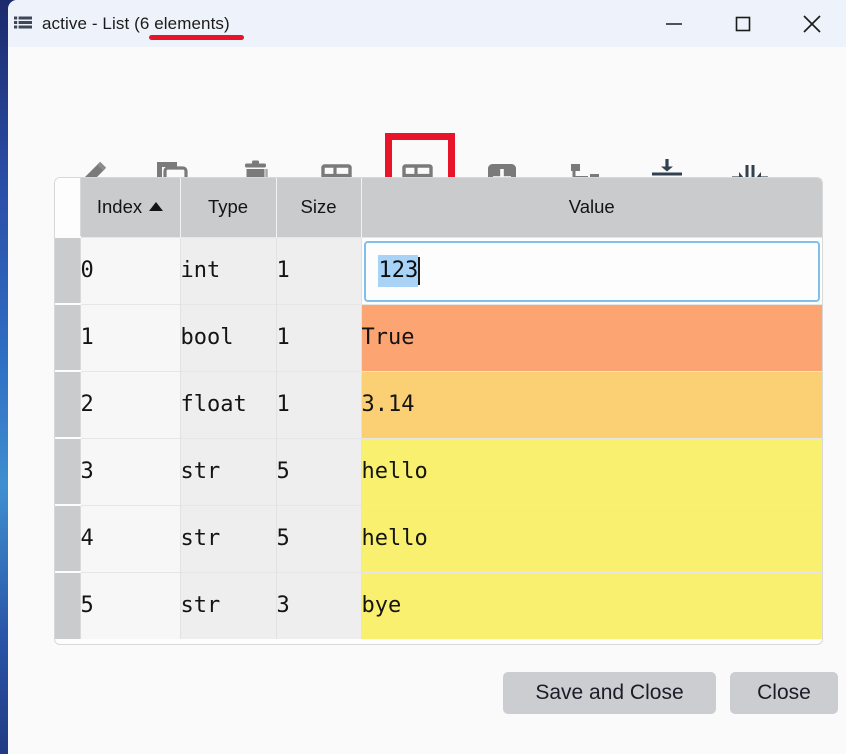  Describe the element at coordinates (119, 207) in the screenshot. I see `column-header-index-label: Index` at that location.